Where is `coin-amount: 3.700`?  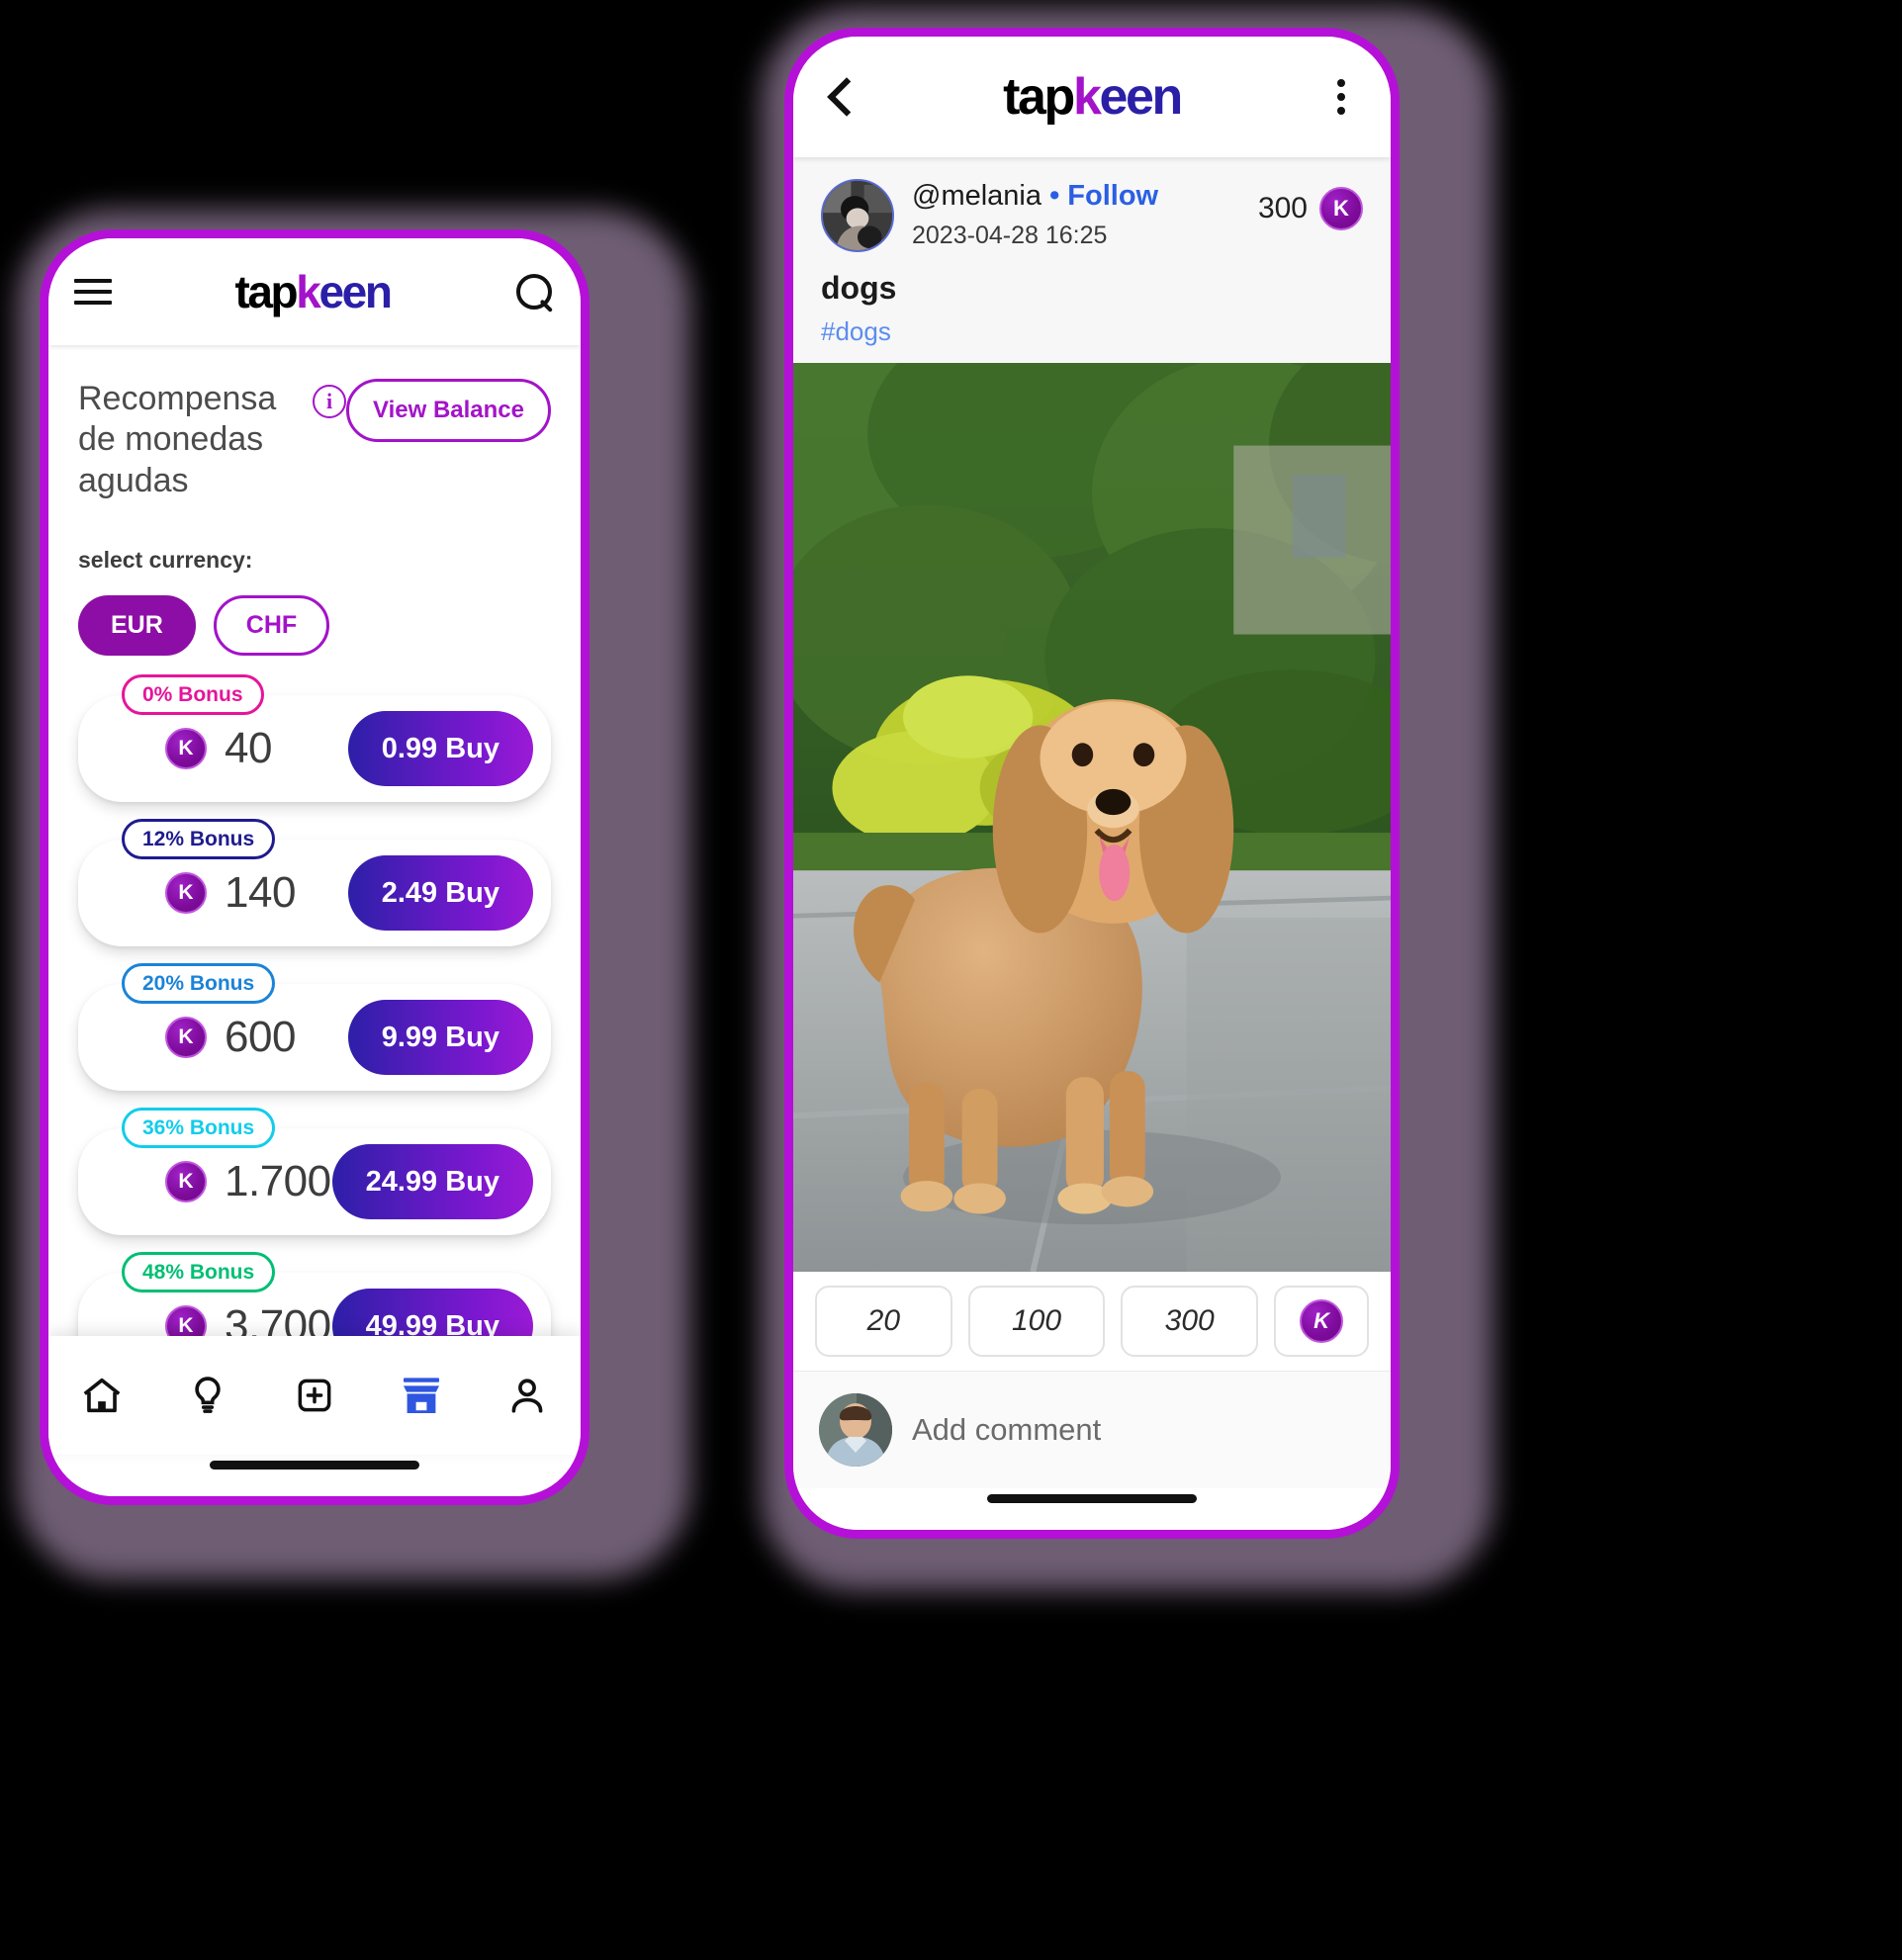 coin-amount: 3.700 is located at coordinates (278, 1318).